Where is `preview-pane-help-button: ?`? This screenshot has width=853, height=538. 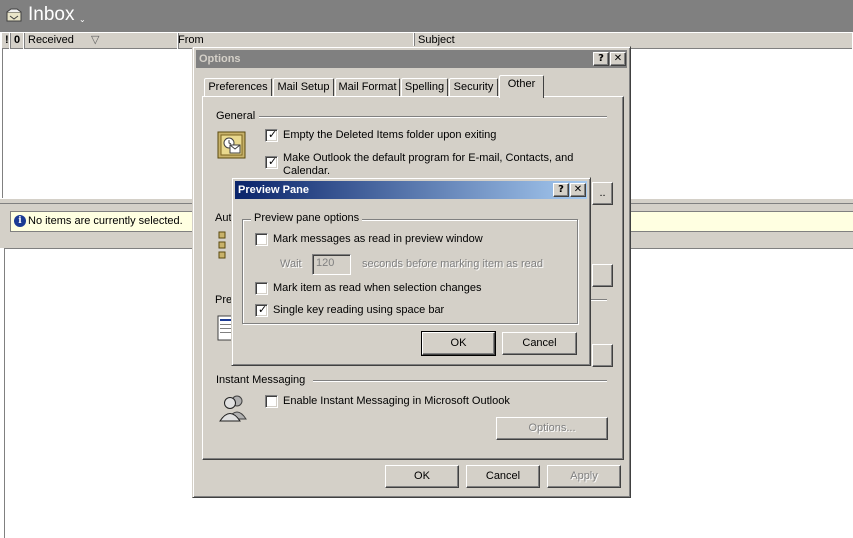 preview-pane-help-button: ? is located at coordinates (561, 190).